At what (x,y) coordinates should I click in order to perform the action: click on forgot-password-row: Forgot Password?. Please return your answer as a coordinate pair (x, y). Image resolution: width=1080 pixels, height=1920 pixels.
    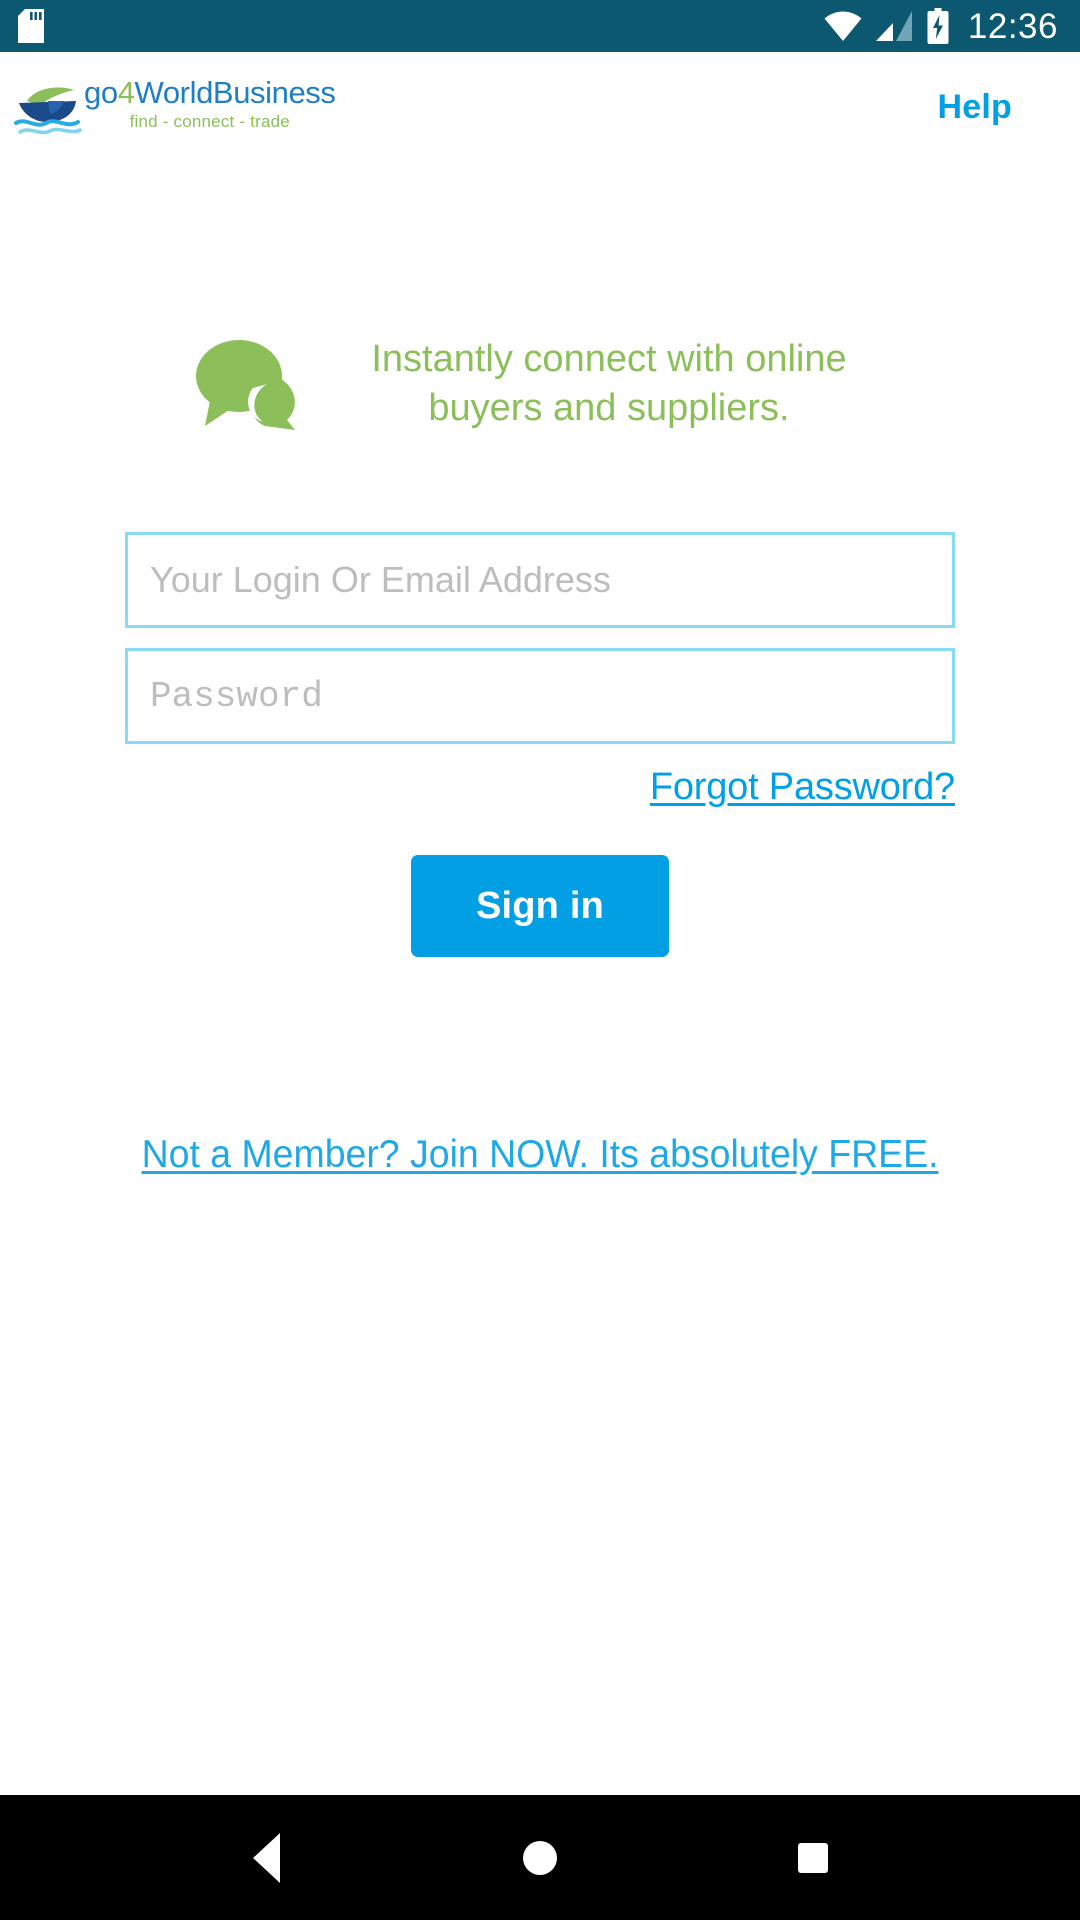
    Looking at the image, I should click on (540, 787).